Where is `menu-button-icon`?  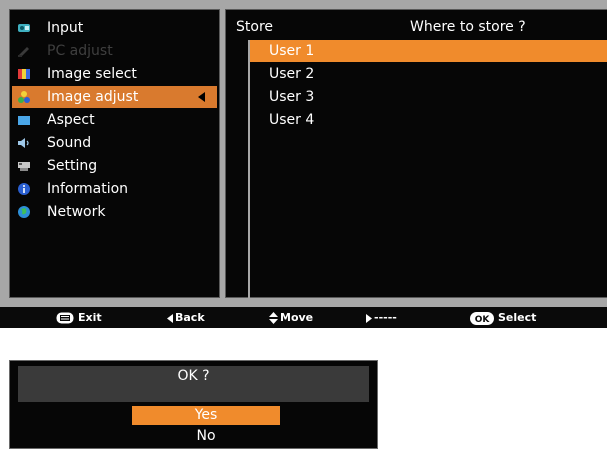 menu-button-icon is located at coordinates (65, 318).